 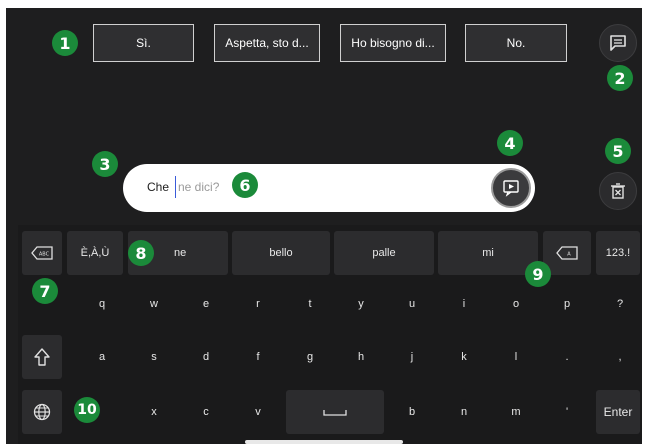 I want to click on key-e: e, so click(x=206, y=304).